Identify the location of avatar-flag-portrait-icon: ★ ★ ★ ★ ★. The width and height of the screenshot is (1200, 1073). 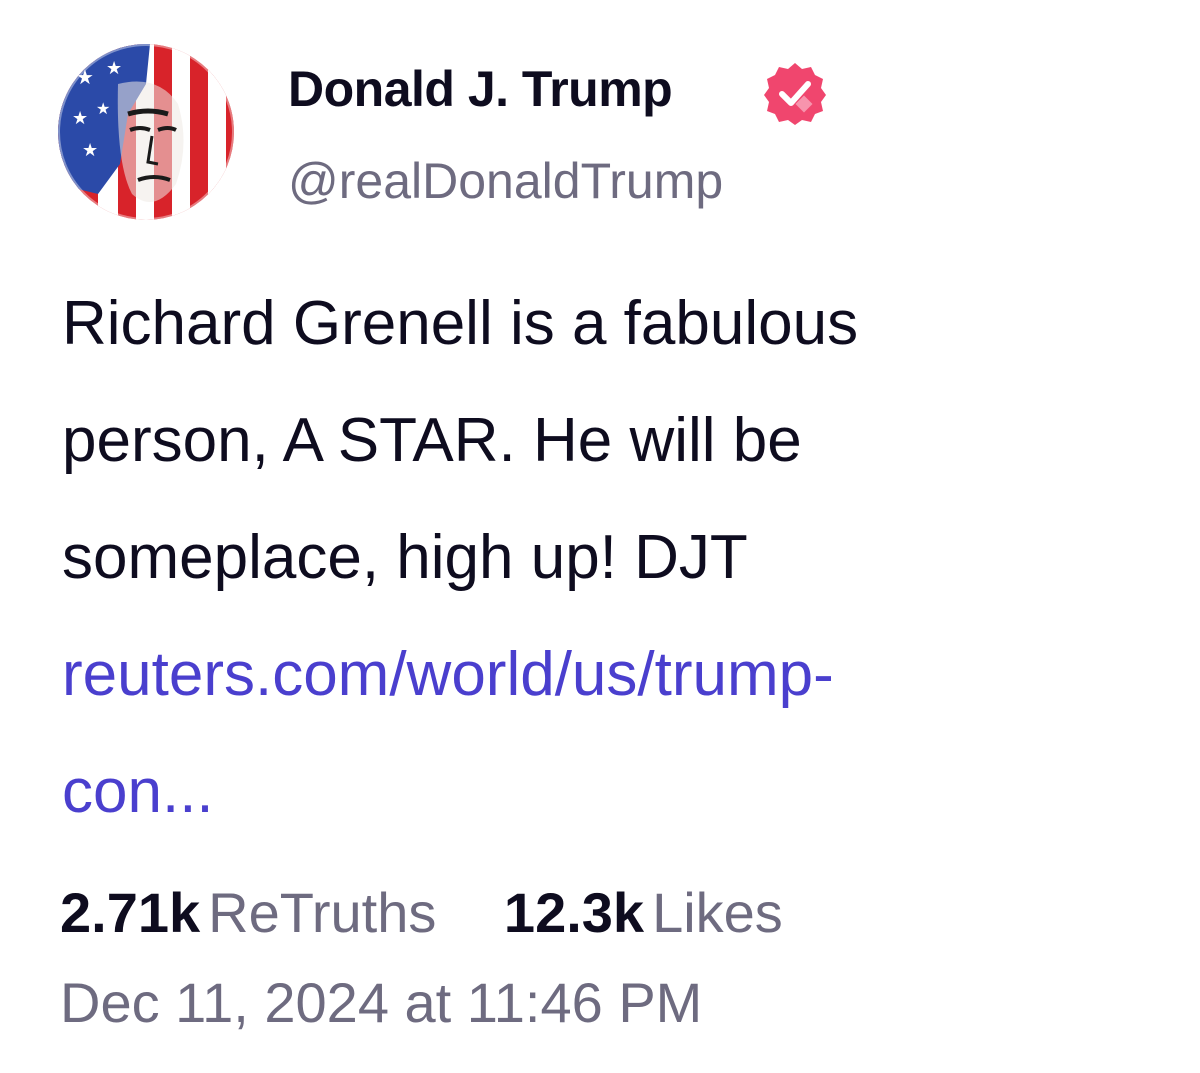
(146, 132).